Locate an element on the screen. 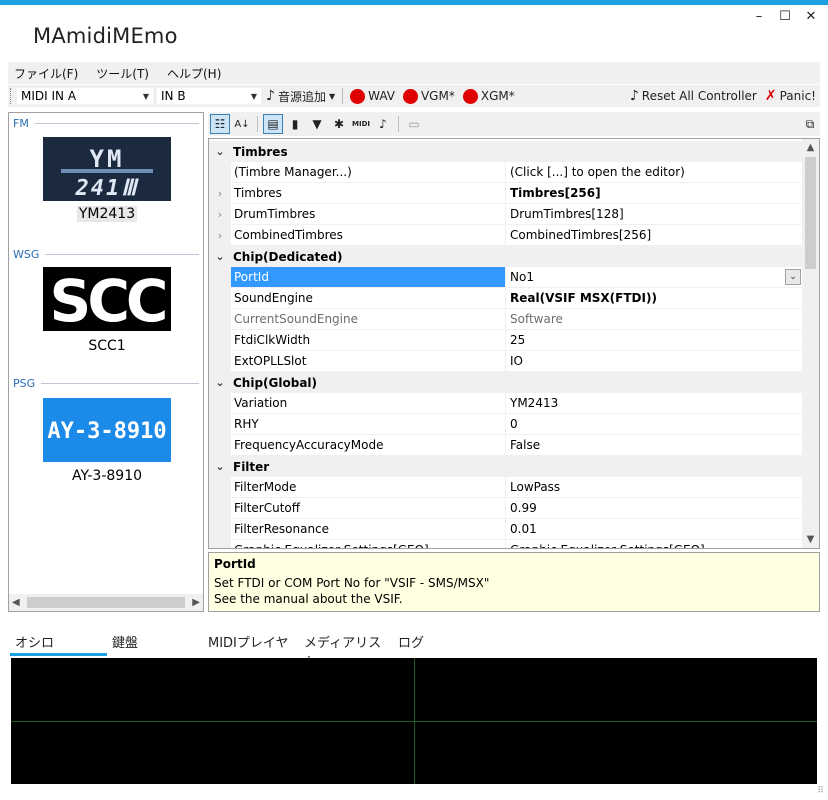 The image size is (828, 800). property-row: PortId No1 ⌄ is located at coordinates (506, 277).